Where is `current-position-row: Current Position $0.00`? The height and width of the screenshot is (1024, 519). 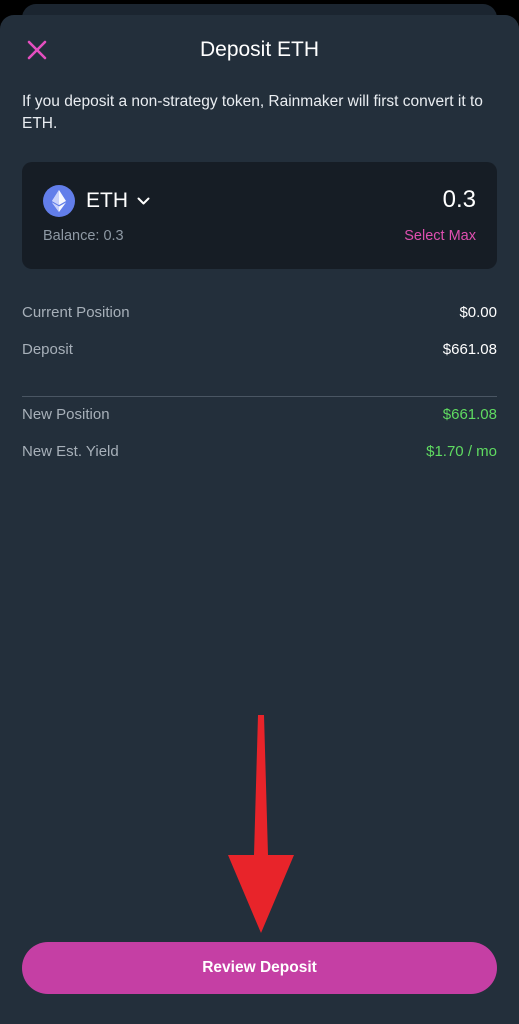 current-position-row: Current Position $0.00 is located at coordinates (259, 312).